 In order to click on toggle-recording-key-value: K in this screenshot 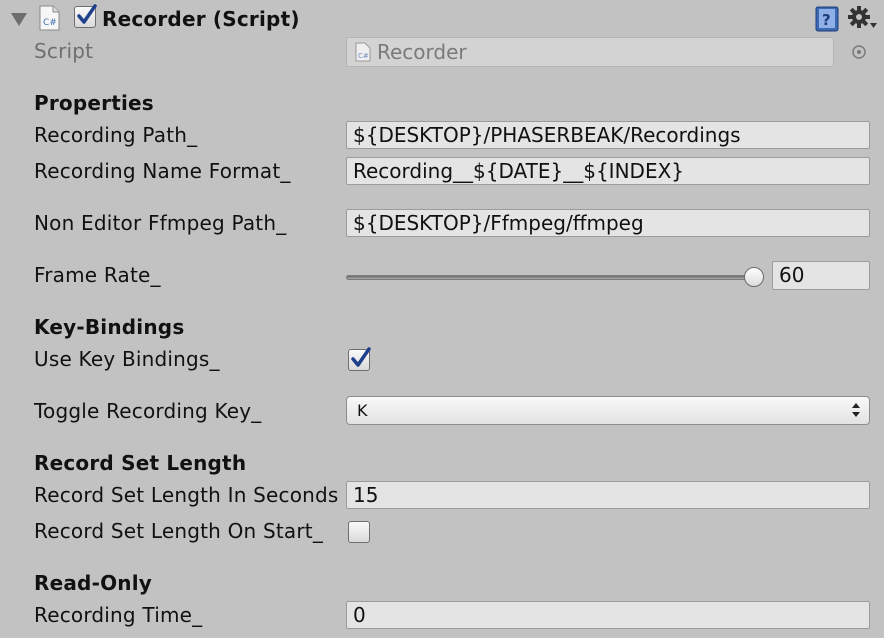, I will do `click(362, 410)`.